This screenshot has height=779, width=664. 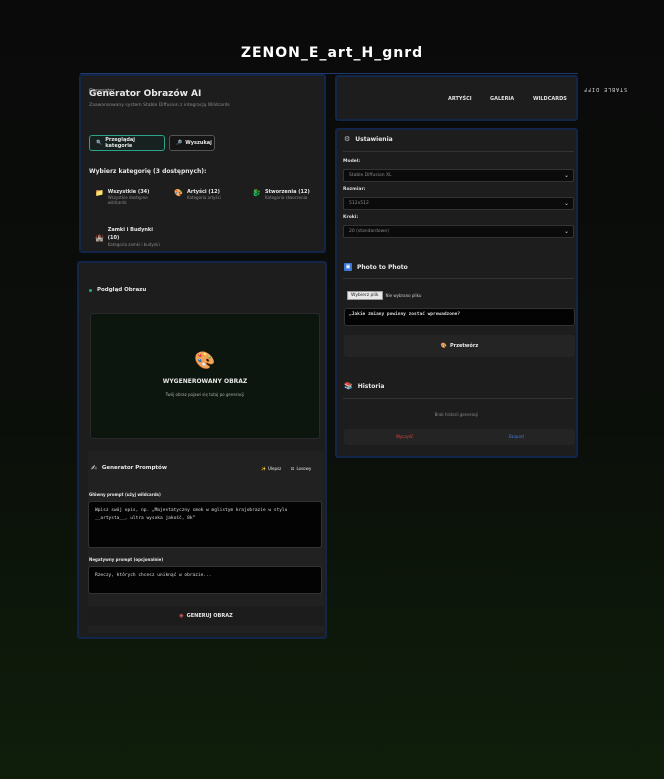 I want to click on process-button: 🎨 Przetwórz, so click(x=459, y=346).